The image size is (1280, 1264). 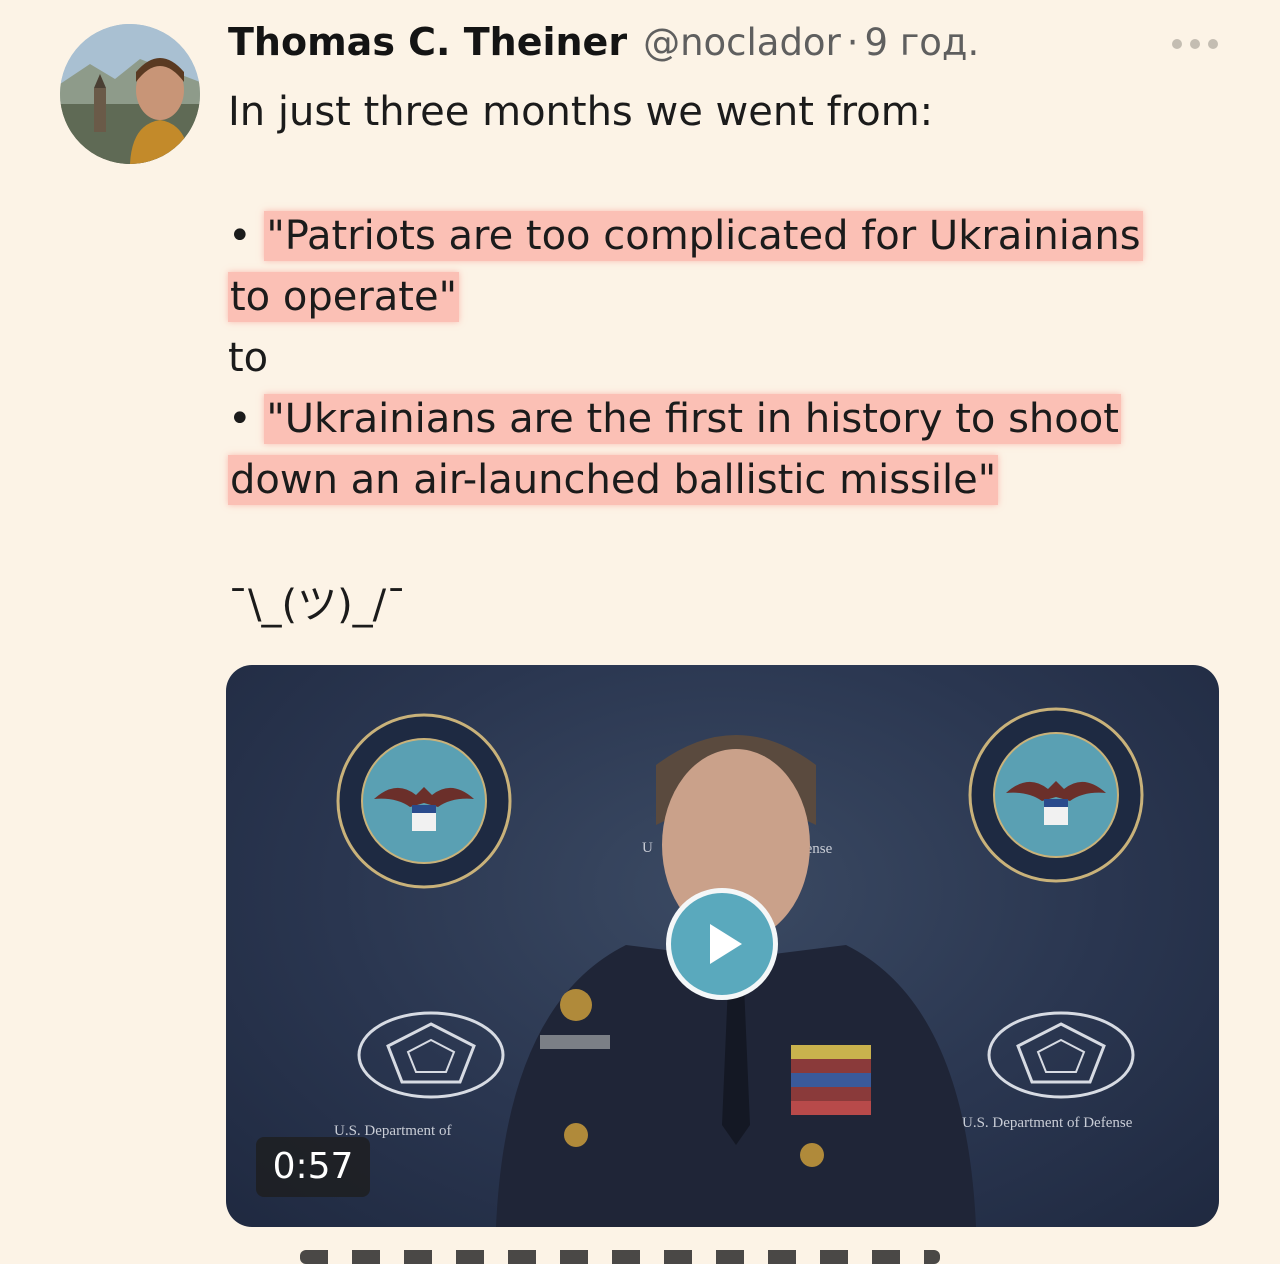 What do you see at coordinates (317, 605) in the screenshot?
I see `shrug-emoticon: ¯\_(ツ)_/¯` at bounding box center [317, 605].